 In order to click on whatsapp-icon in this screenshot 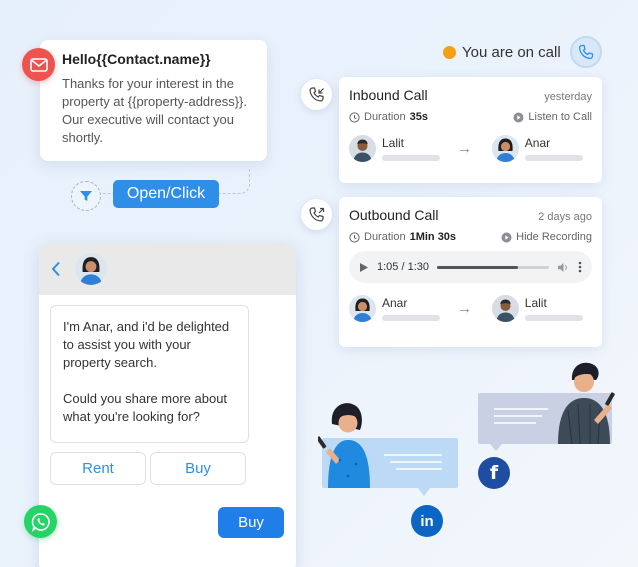, I will do `click(40, 521)`.